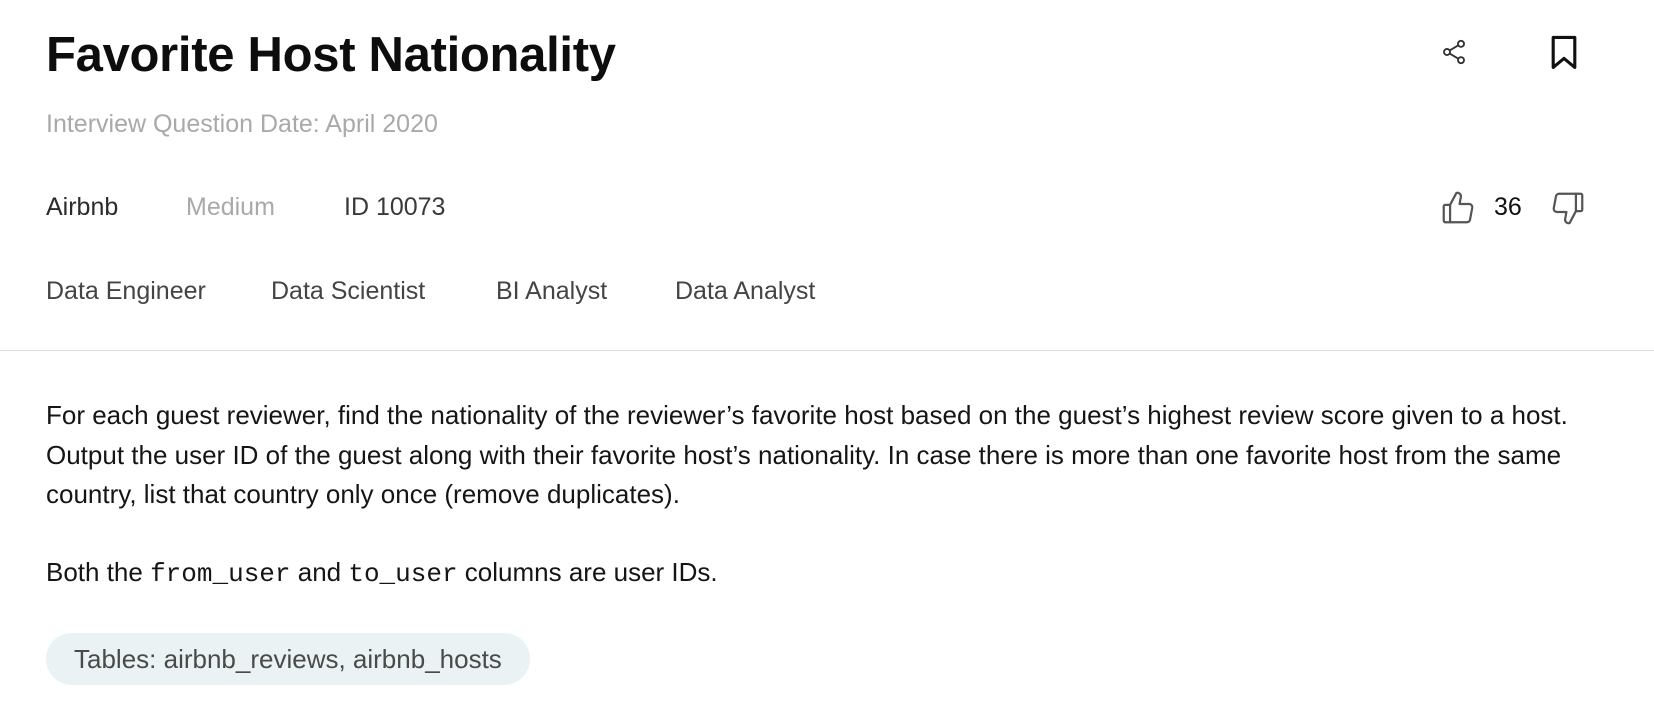 This screenshot has width=1654, height=712. Describe the element at coordinates (348, 291) in the screenshot. I see `role-tag-data-scientist: Data Scientist` at that location.